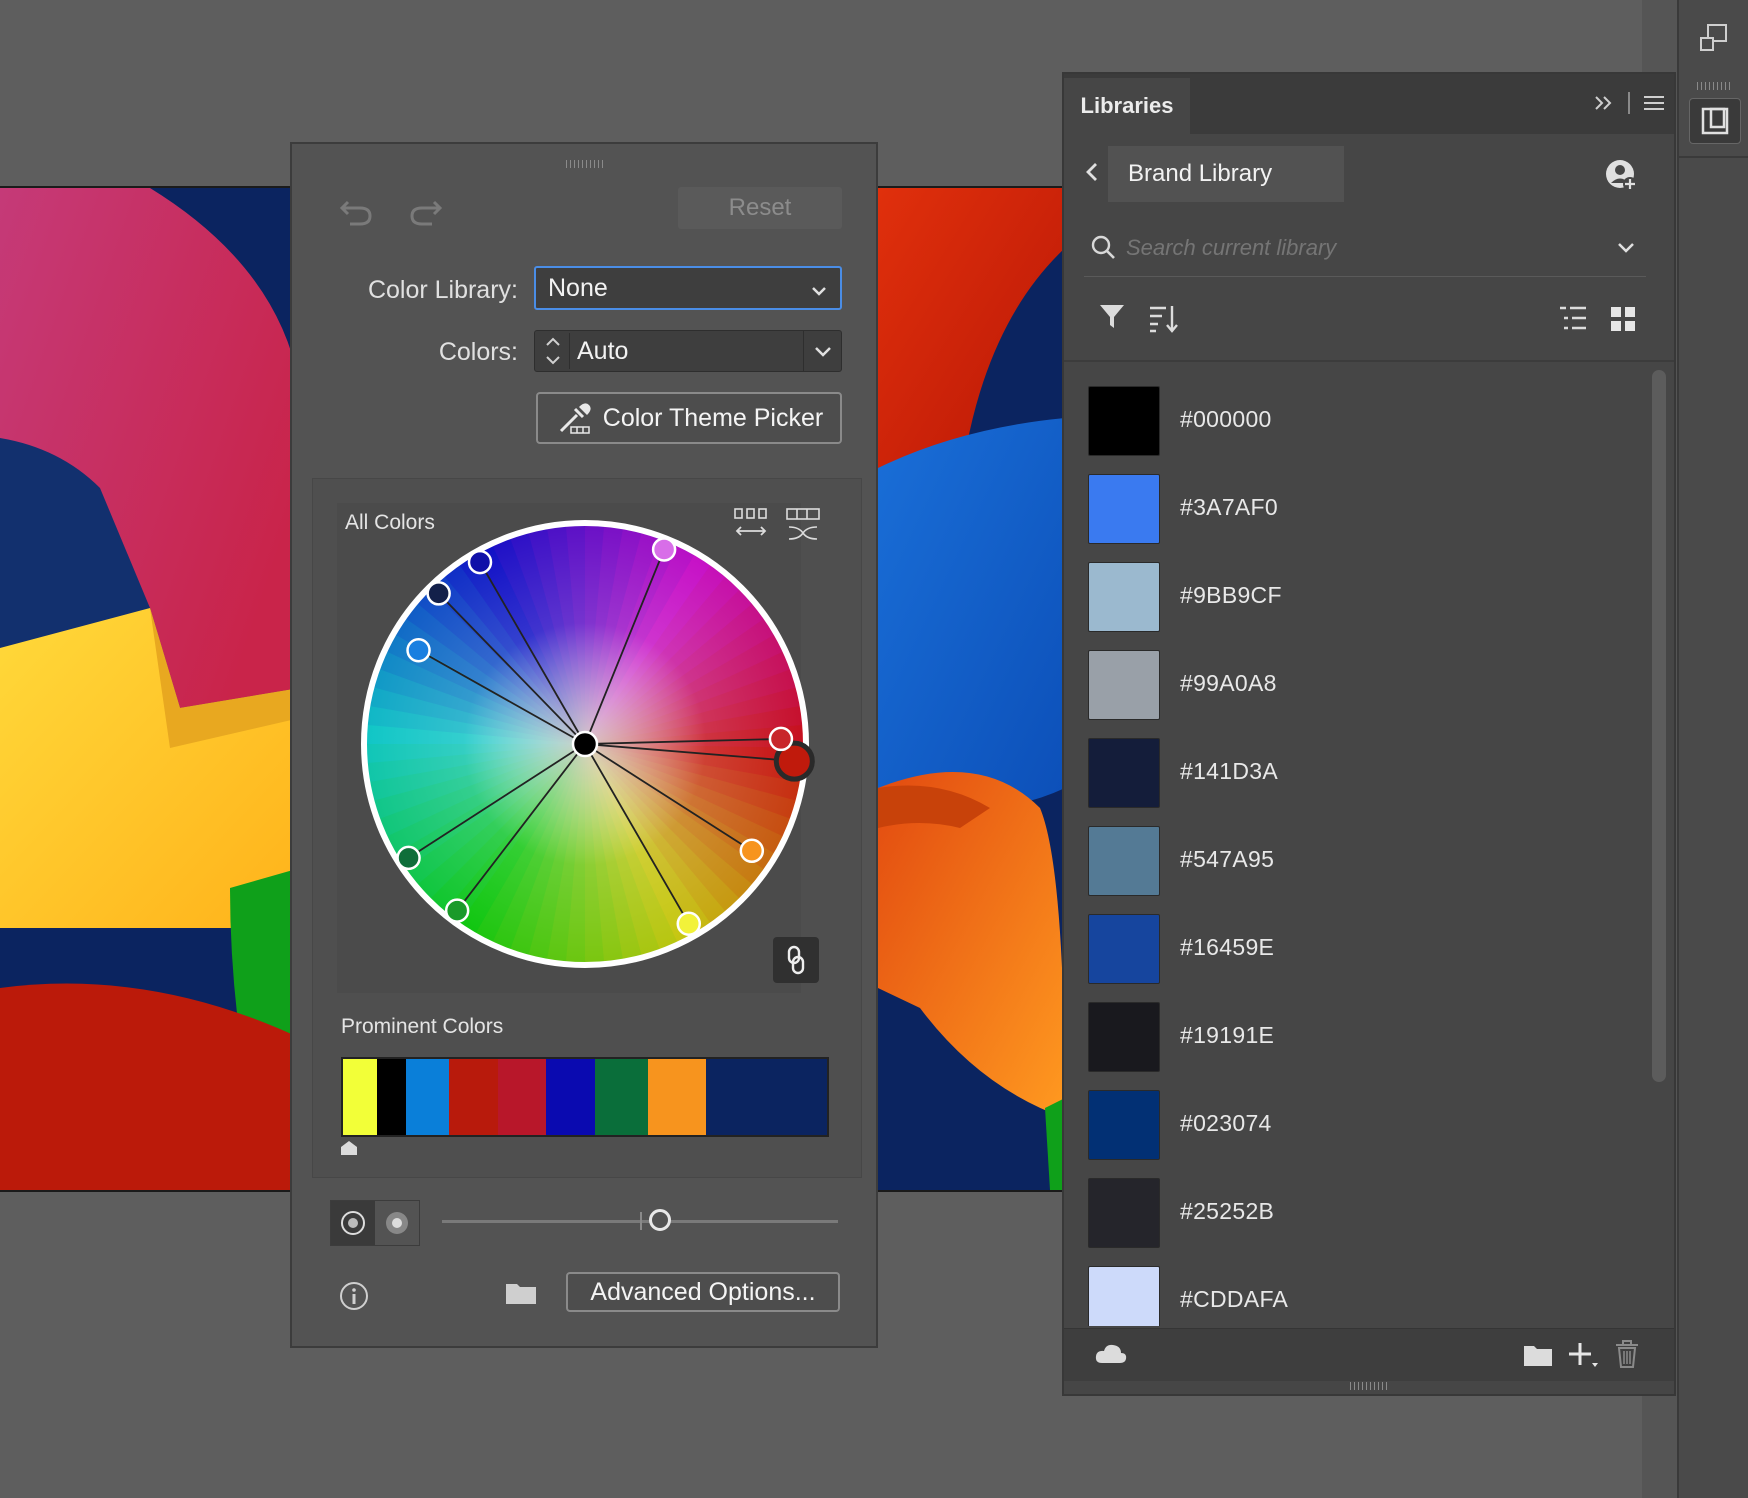 The width and height of the screenshot is (1748, 1498). Describe the element at coordinates (1715, 121) in the screenshot. I see `libraries-panel-icon` at that location.